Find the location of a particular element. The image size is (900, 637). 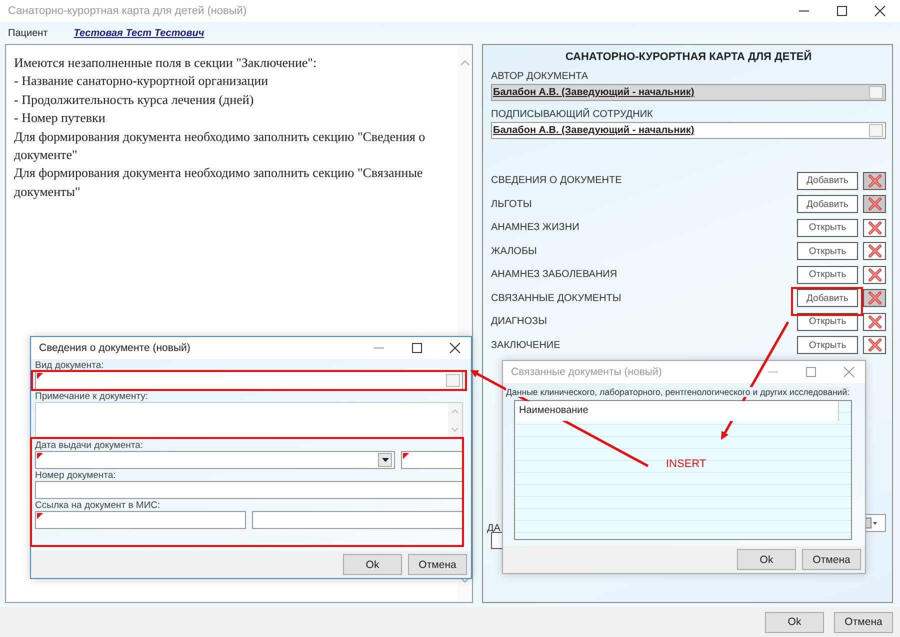

patient-link: Тестовая Тест Тестович is located at coordinates (139, 33).